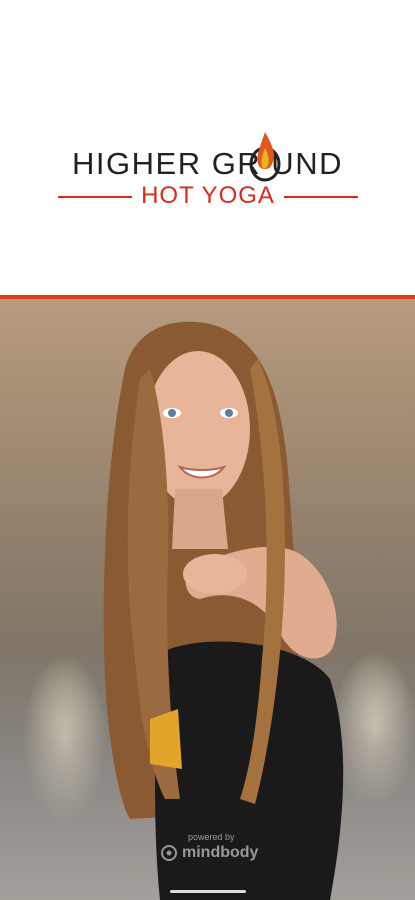 This screenshot has height=900, width=415. What do you see at coordinates (265, 157) in the screenshot?
I see `flame-icon` at bounding box center [265, 157].